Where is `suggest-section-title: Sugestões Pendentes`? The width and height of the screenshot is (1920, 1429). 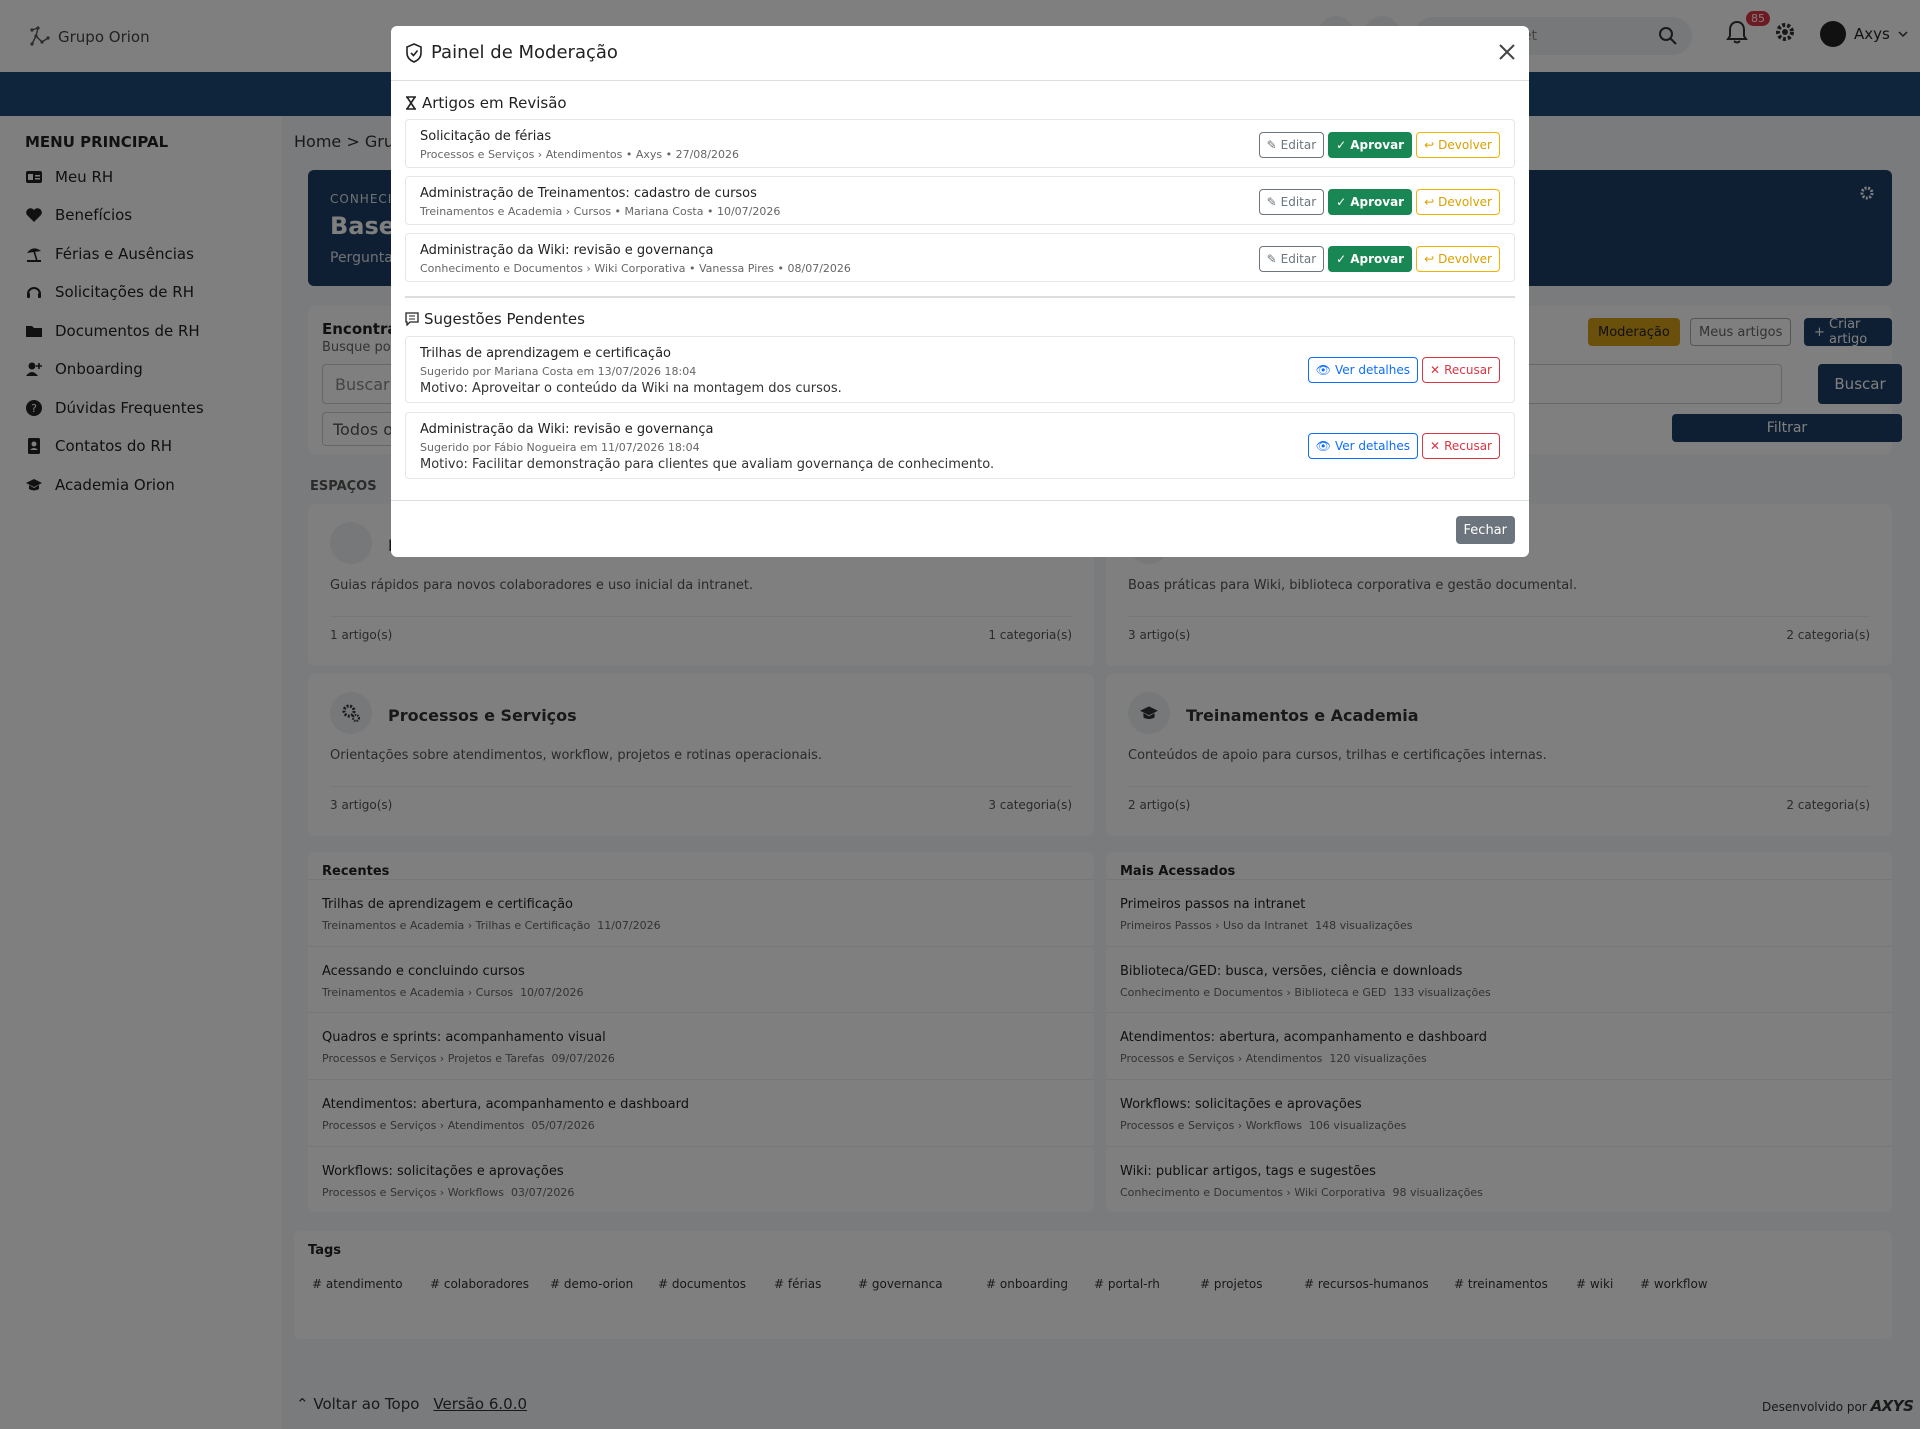 suggest-section-title: Sugestões Pendentes is located at coordinates (504, 319).